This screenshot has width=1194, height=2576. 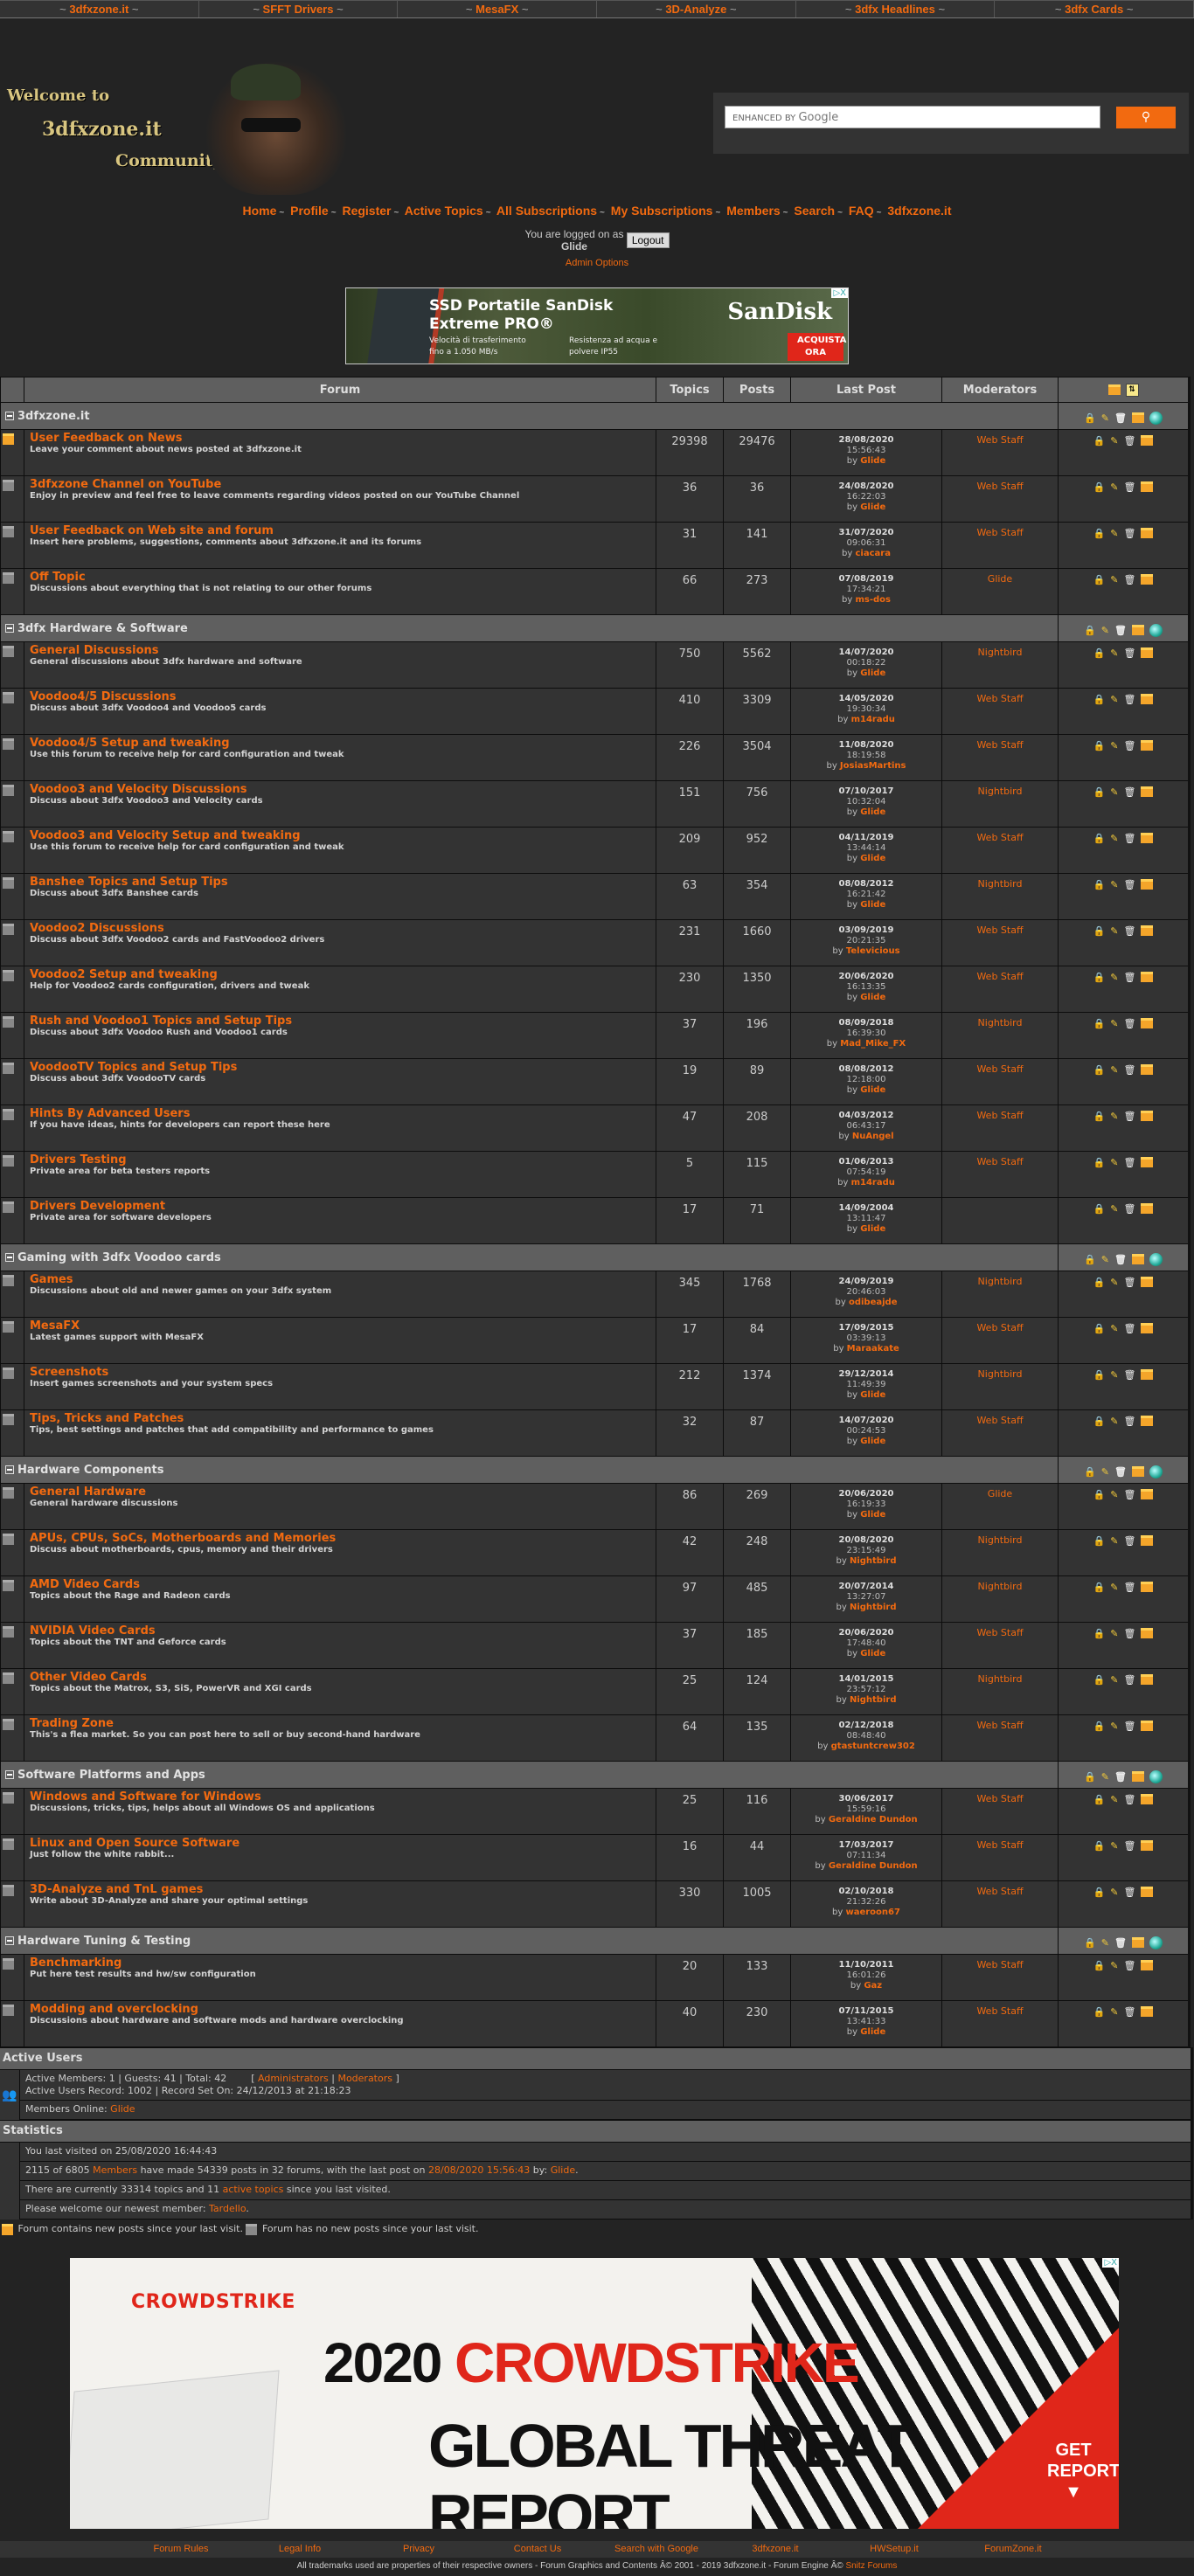 What do you see at coordinates (340, 577) in the screenshot?
I see `forum-title-link: Off Topic` at bounding box center [340, 577].